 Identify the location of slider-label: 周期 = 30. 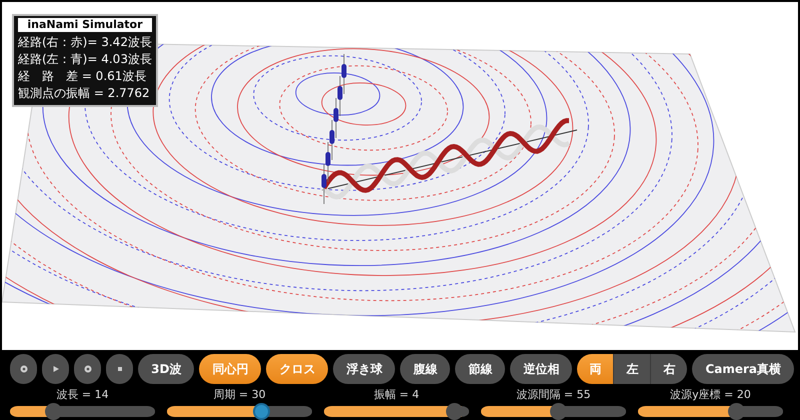
(239, 395).